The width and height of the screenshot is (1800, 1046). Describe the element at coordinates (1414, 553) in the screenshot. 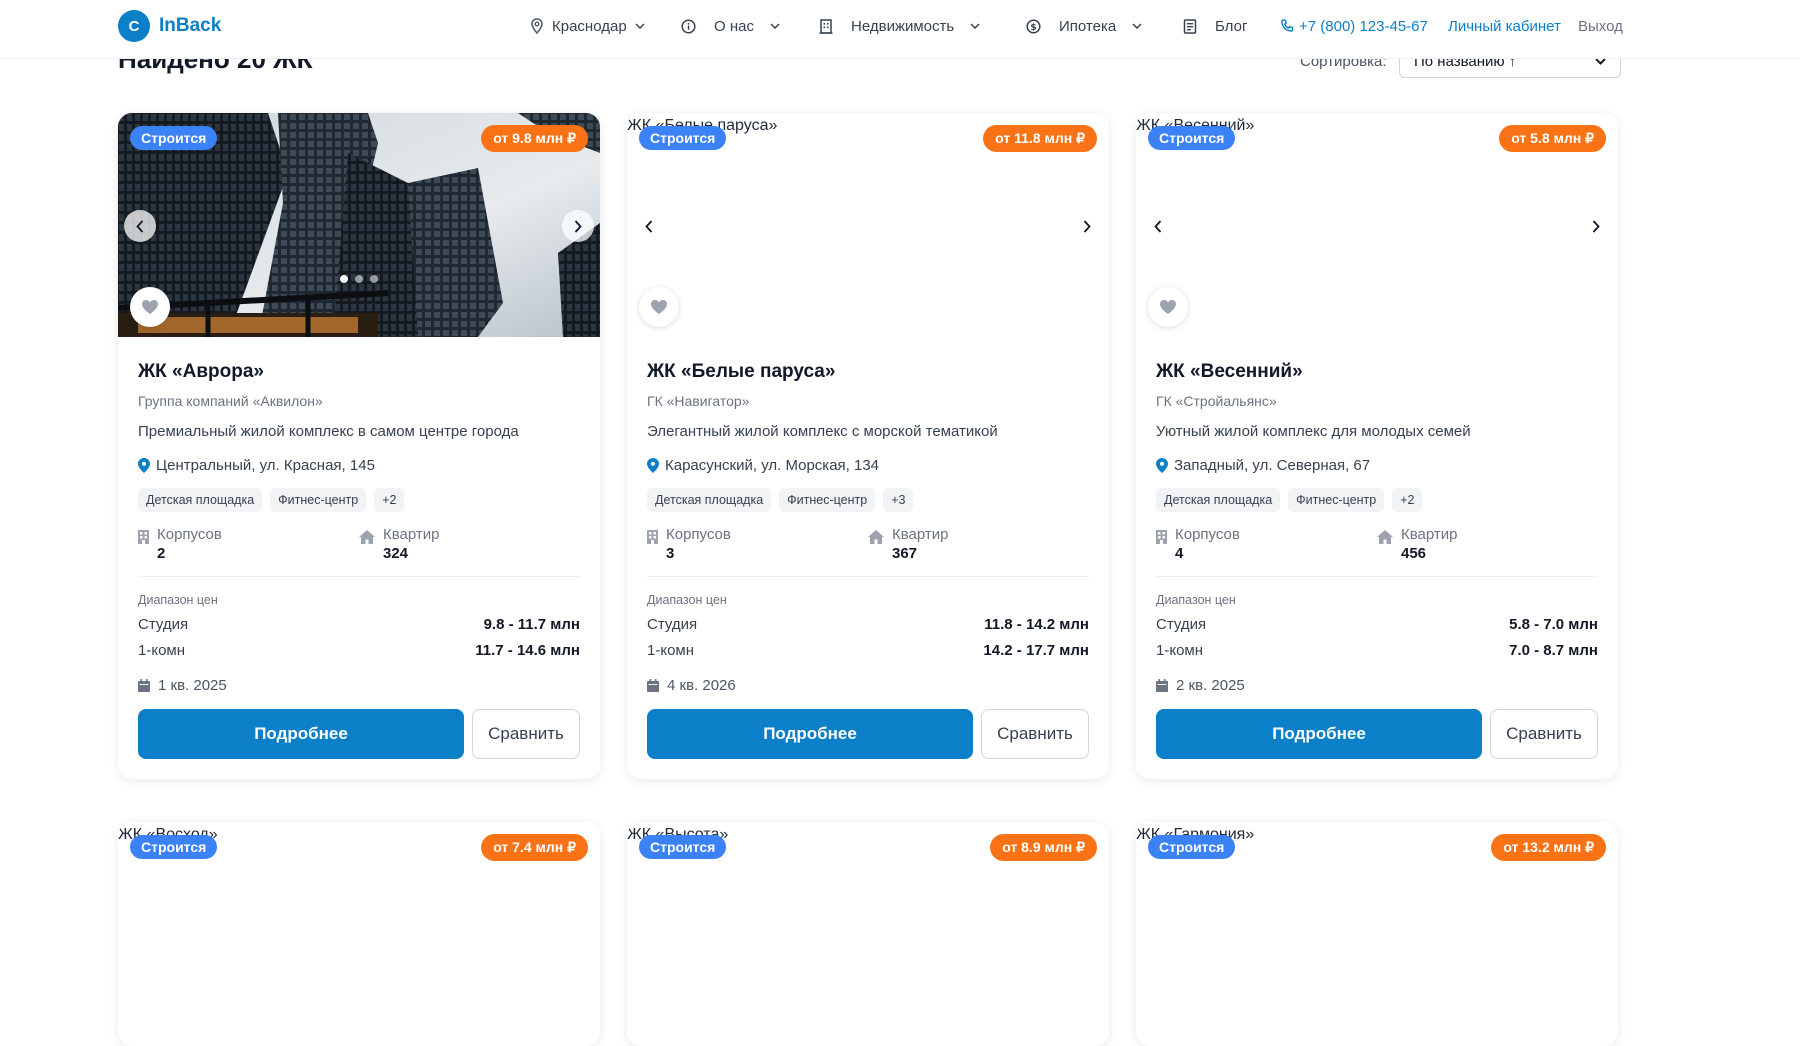

I see `stat-value: 456` at that location.